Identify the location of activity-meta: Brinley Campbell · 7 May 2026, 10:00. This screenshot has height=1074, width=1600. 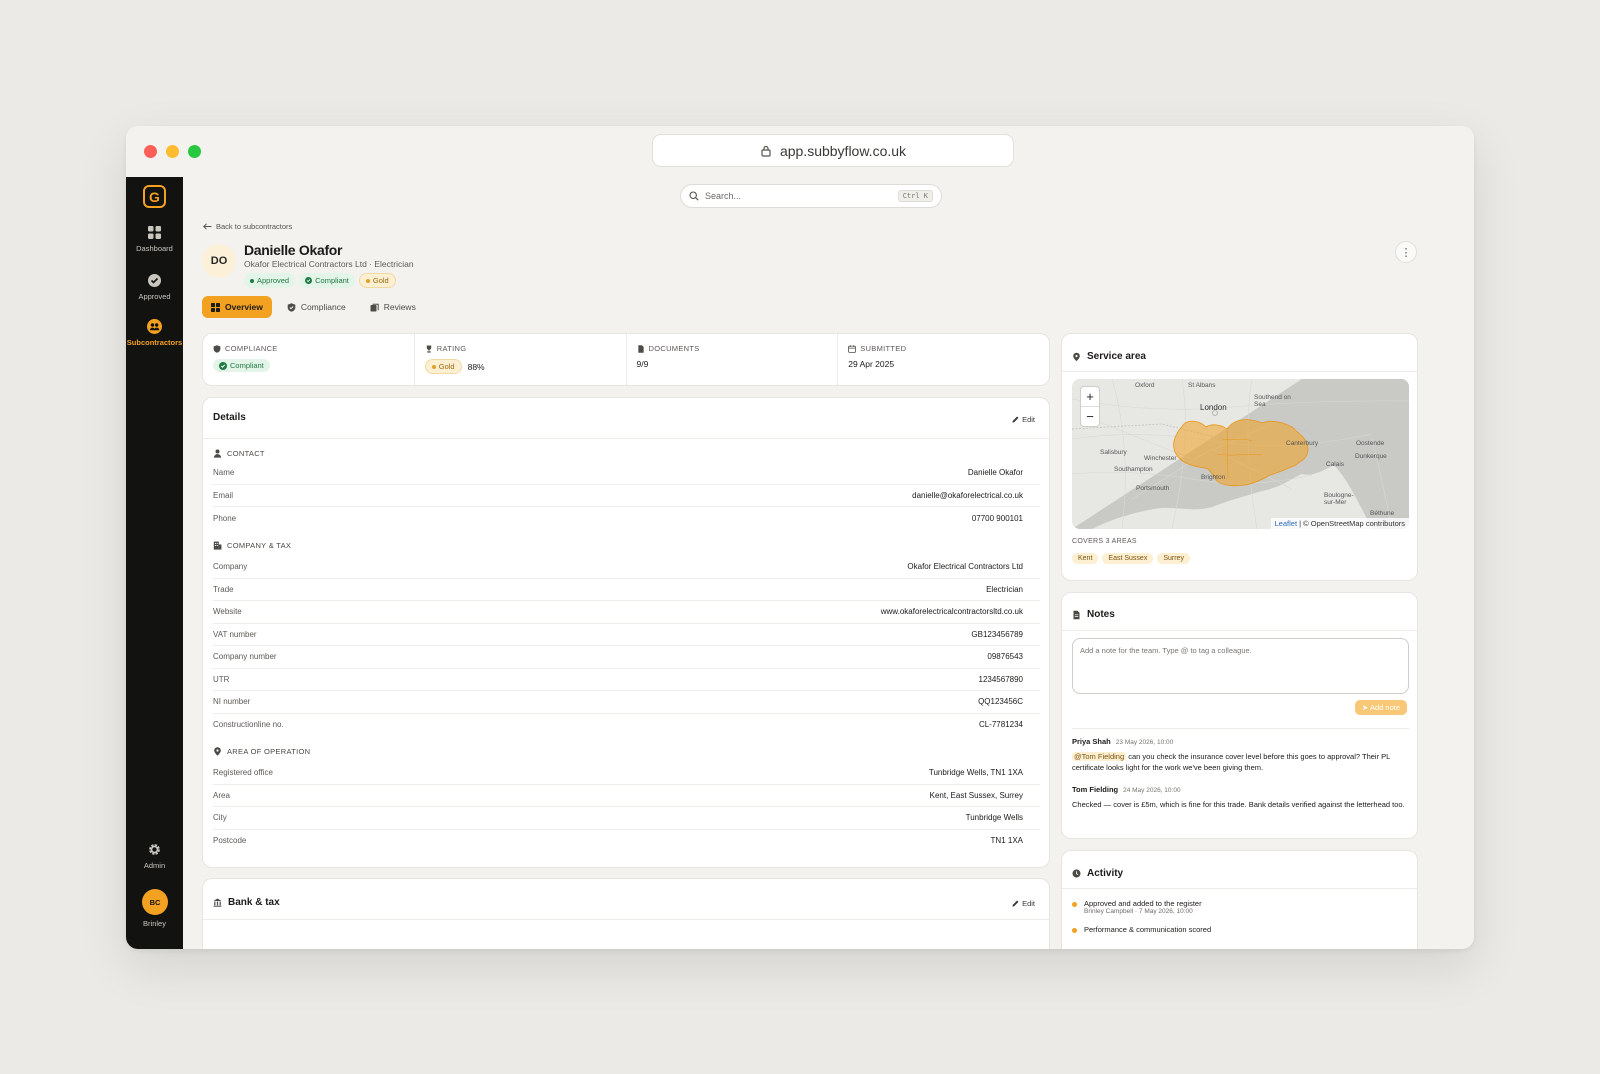
(1138, 911).